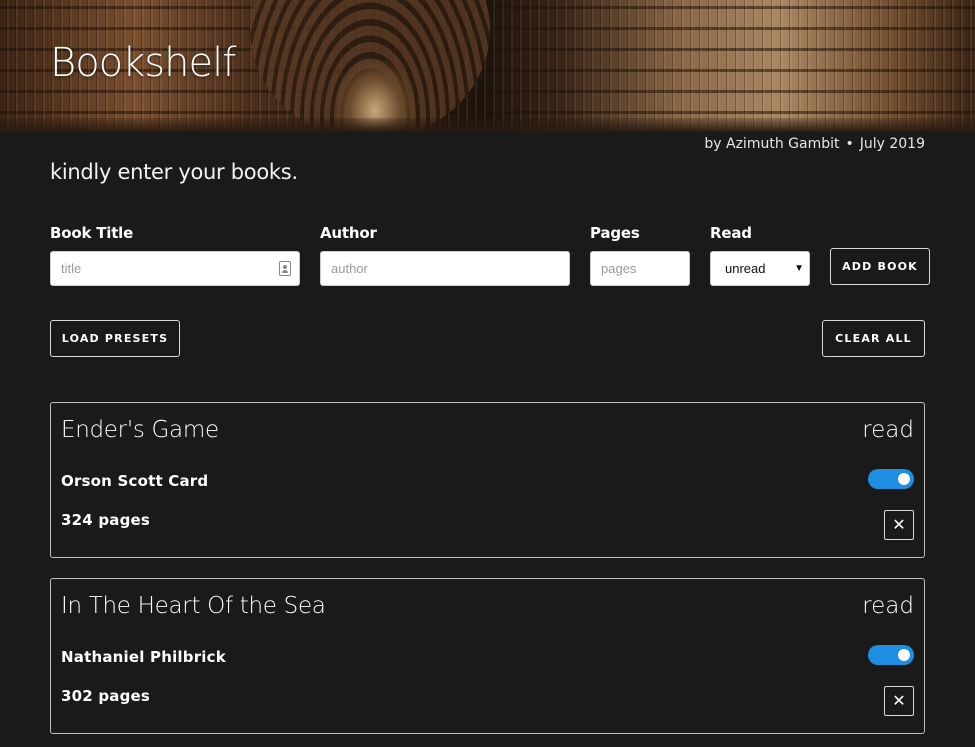  I want to click on load-presets-button: LOAD PRESETS, so click(115, 338).